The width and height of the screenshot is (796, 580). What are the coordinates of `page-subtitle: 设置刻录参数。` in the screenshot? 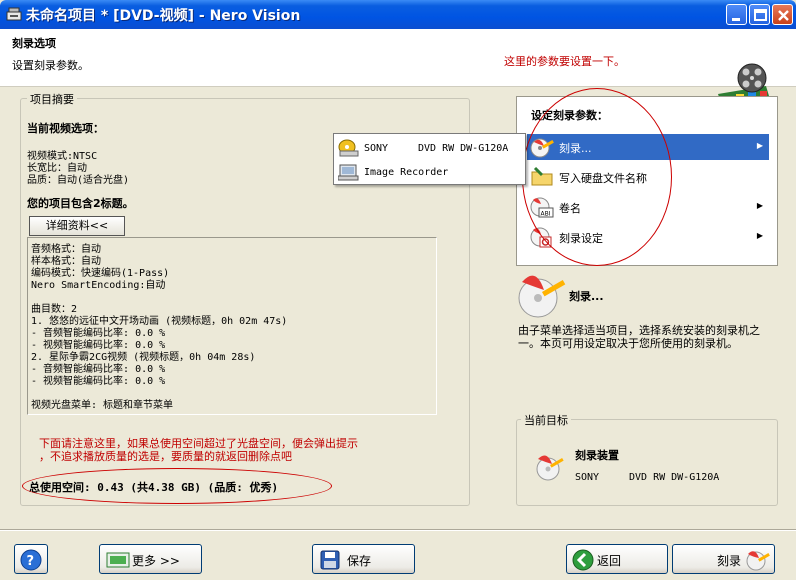 It's located at (50, 65).